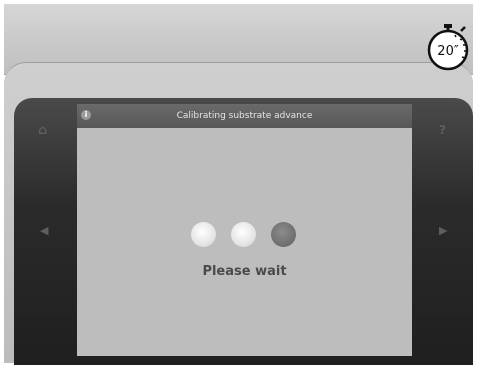 The width and height of the screenshot is (477, 365). I want to click on dialog-header: i Calibrating substrate advance, so click(244, 116).